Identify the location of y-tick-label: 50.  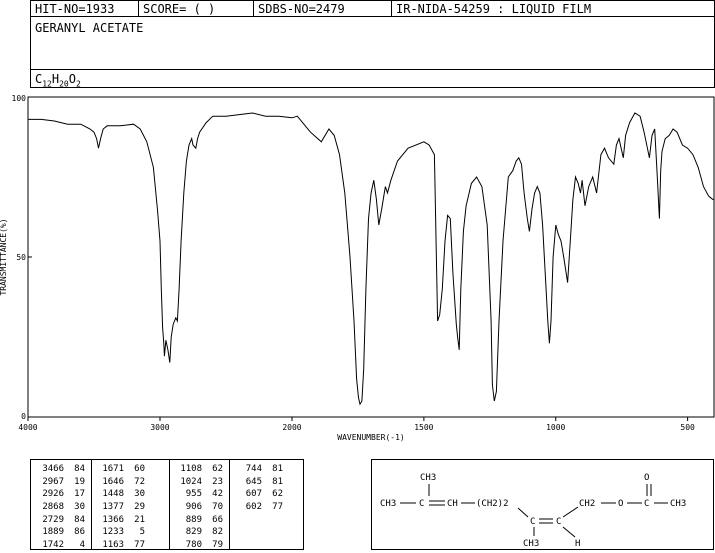
(21, 257).